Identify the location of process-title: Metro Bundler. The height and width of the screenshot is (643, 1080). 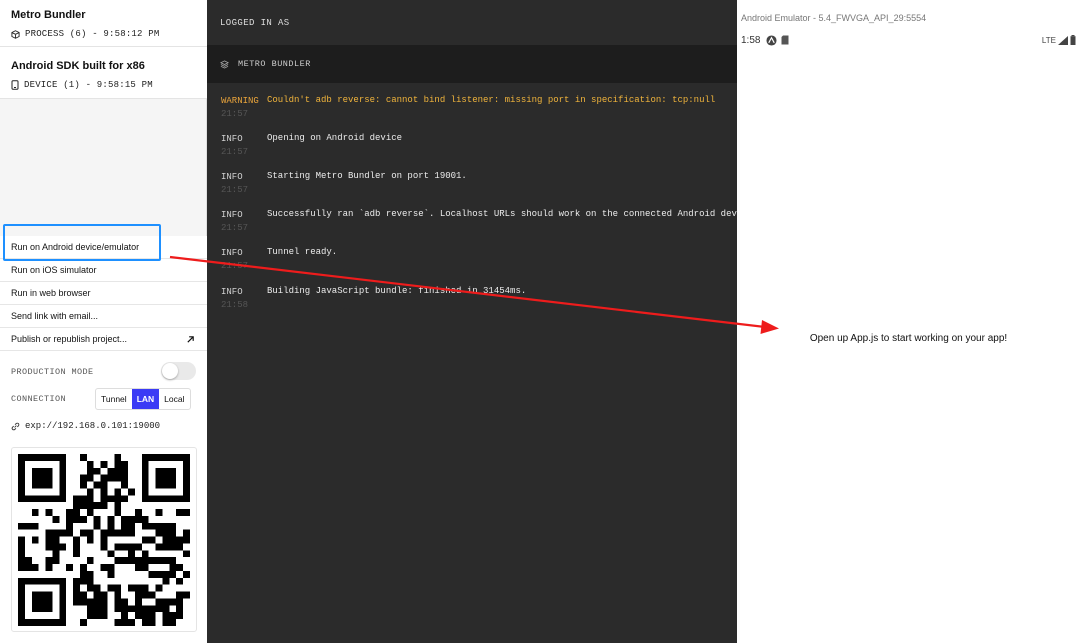
(48, 15).